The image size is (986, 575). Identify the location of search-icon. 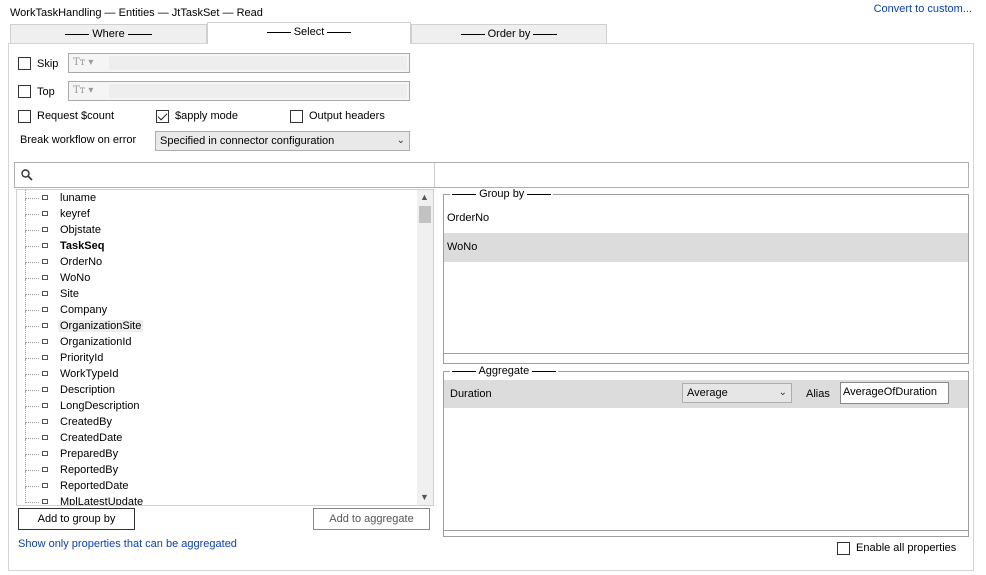
(27, 175).